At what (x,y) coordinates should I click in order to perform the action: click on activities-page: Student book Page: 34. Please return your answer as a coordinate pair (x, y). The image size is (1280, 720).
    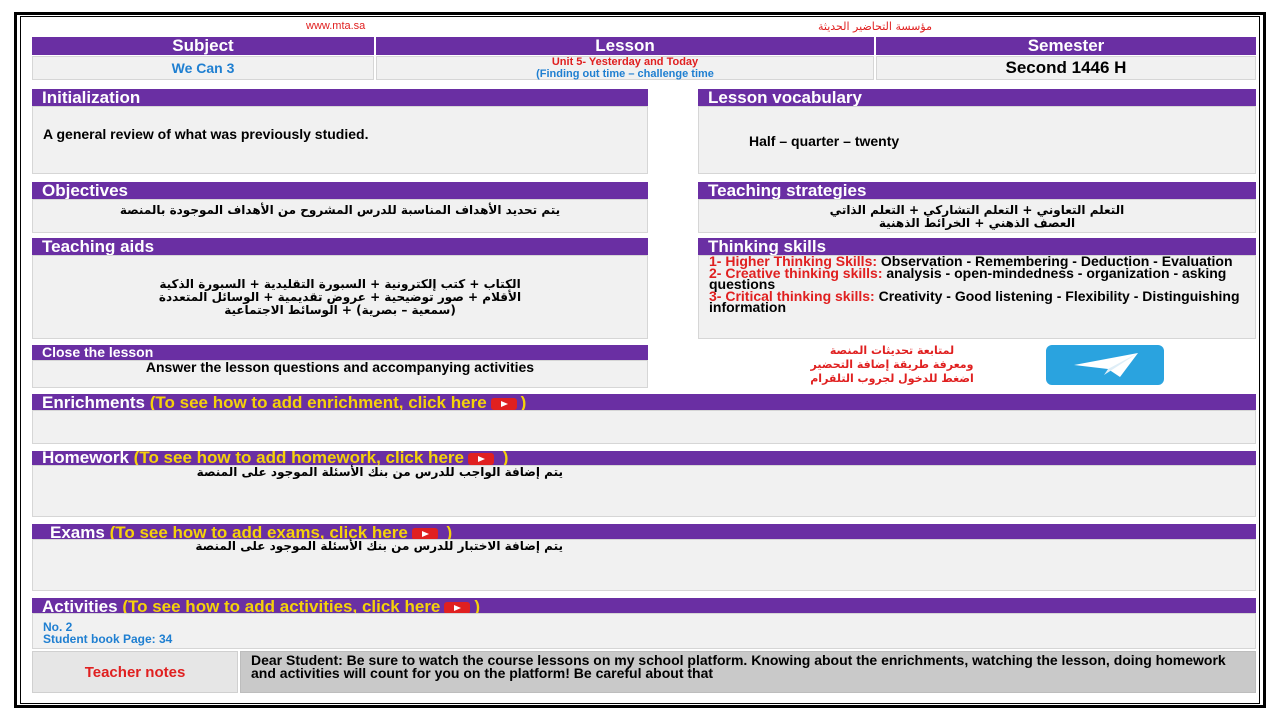
    Looking at the image, I should click on (108, 639).